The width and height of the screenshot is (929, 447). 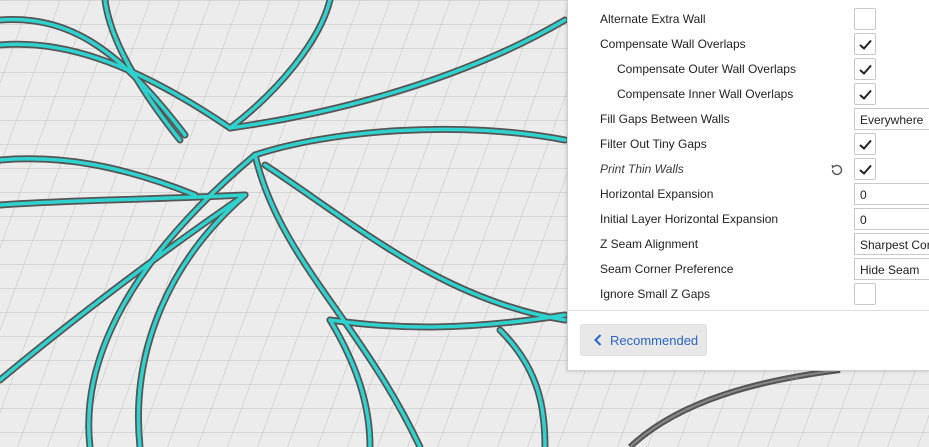 What do you see at coordinates (667, 269) in the screenshot?
I see `setting-label: Seam Corner Preference` at bounding box center [667, 269].